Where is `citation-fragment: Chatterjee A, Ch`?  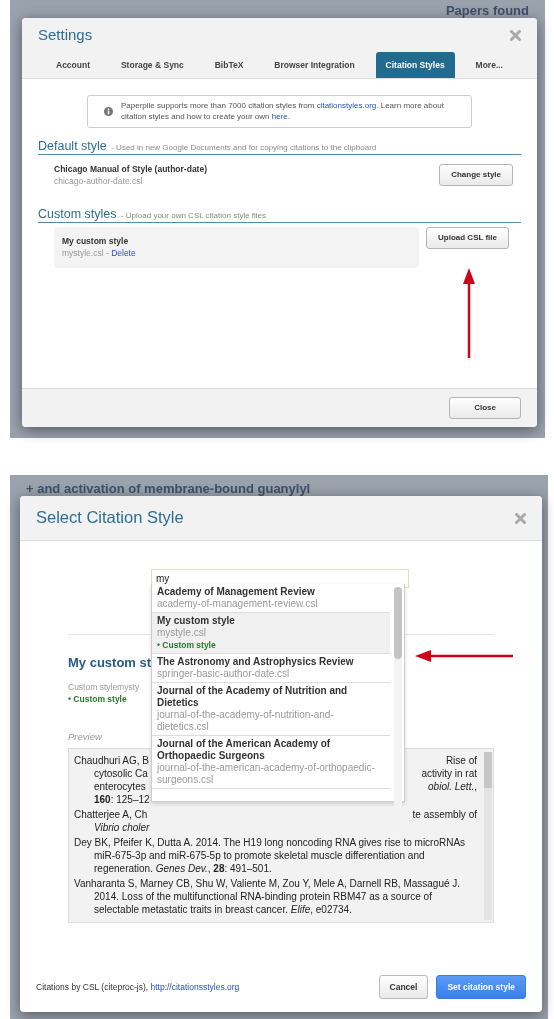 citation-fragment: Chatterjee A, Ch is located at coordinates (111, 815).